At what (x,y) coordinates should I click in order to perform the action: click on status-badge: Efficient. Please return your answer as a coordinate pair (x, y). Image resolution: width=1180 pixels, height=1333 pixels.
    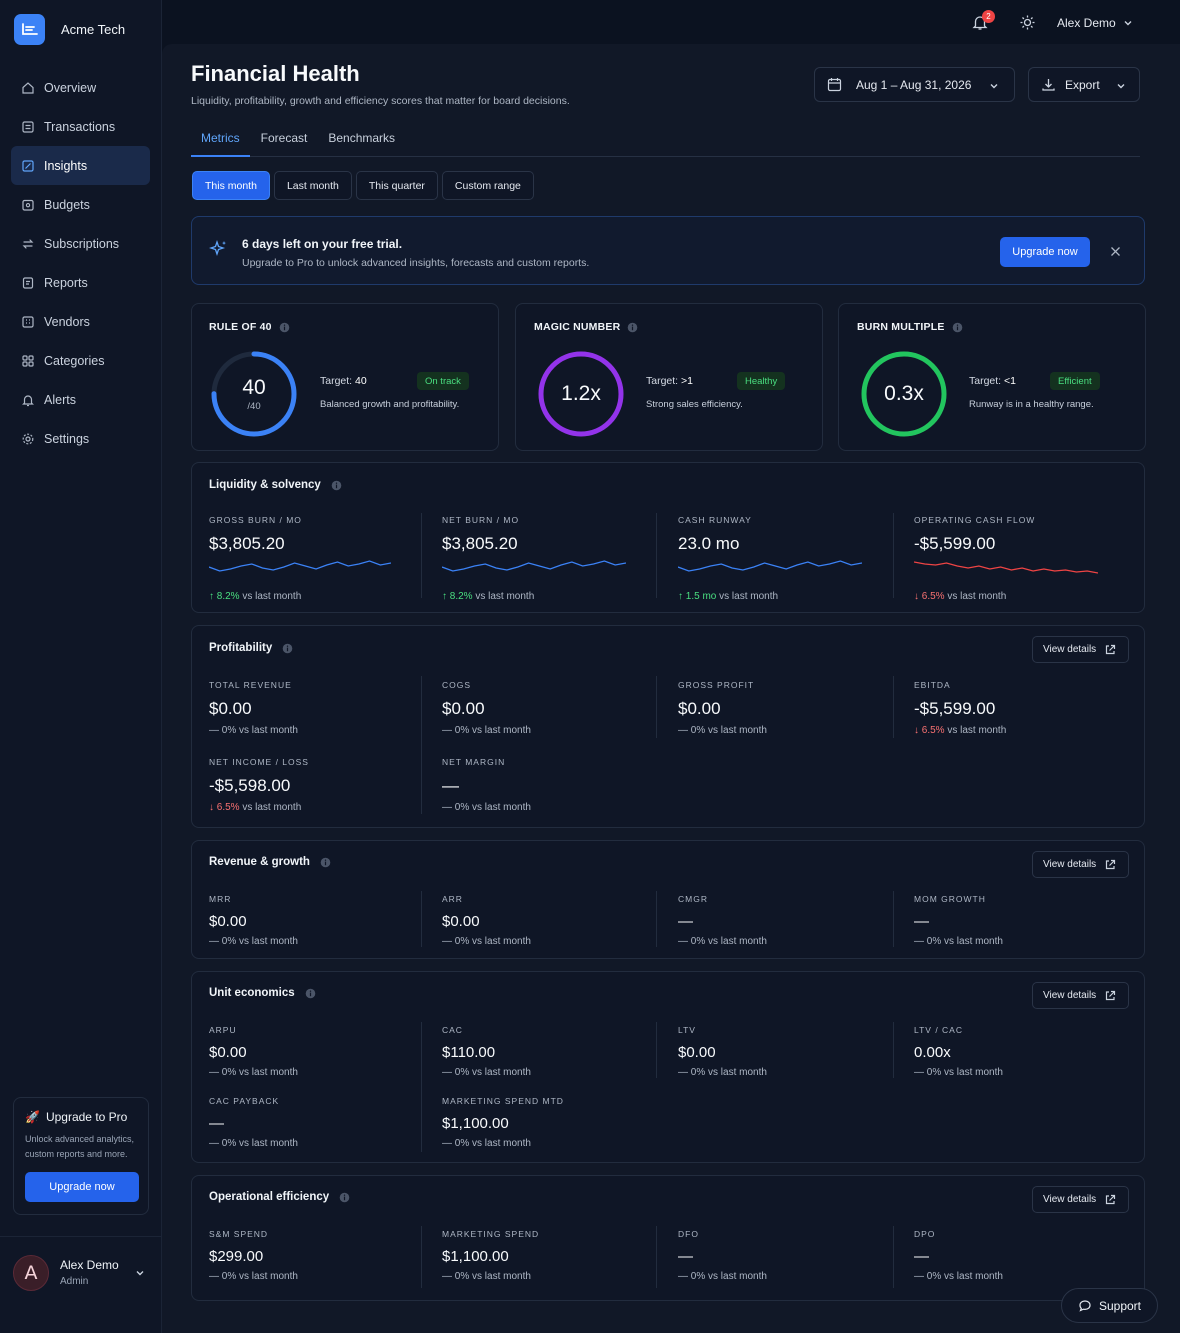
    Looking at the image, I should click on (1075, 381).